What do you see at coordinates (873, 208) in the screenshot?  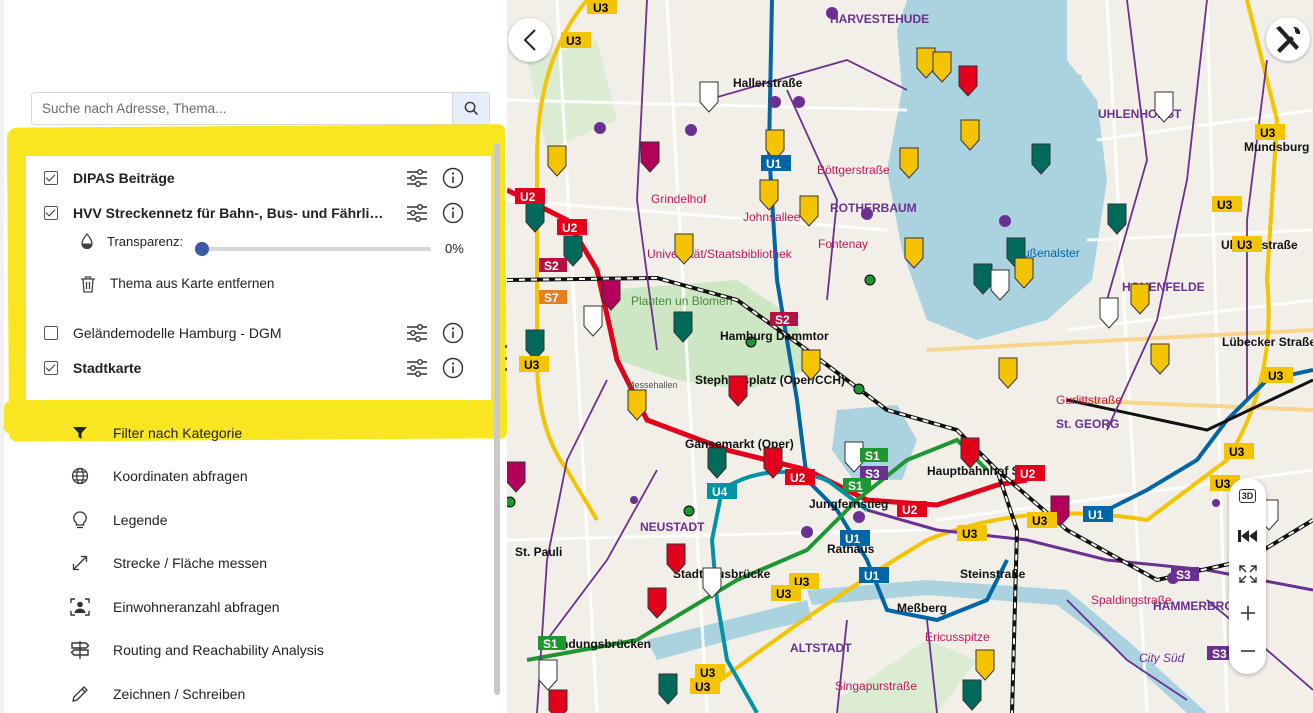 I see `district-label: ROTHERBAUM` at bounding box center [873, 208].